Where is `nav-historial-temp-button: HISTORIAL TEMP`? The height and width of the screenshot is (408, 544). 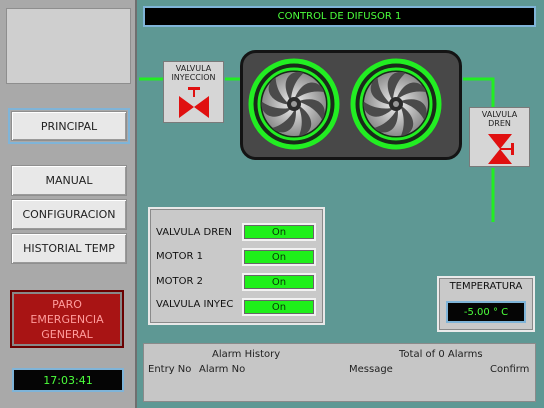
nav-historial-temp-button: HISTORIAL TEMP is located at coordinates (69, 248).